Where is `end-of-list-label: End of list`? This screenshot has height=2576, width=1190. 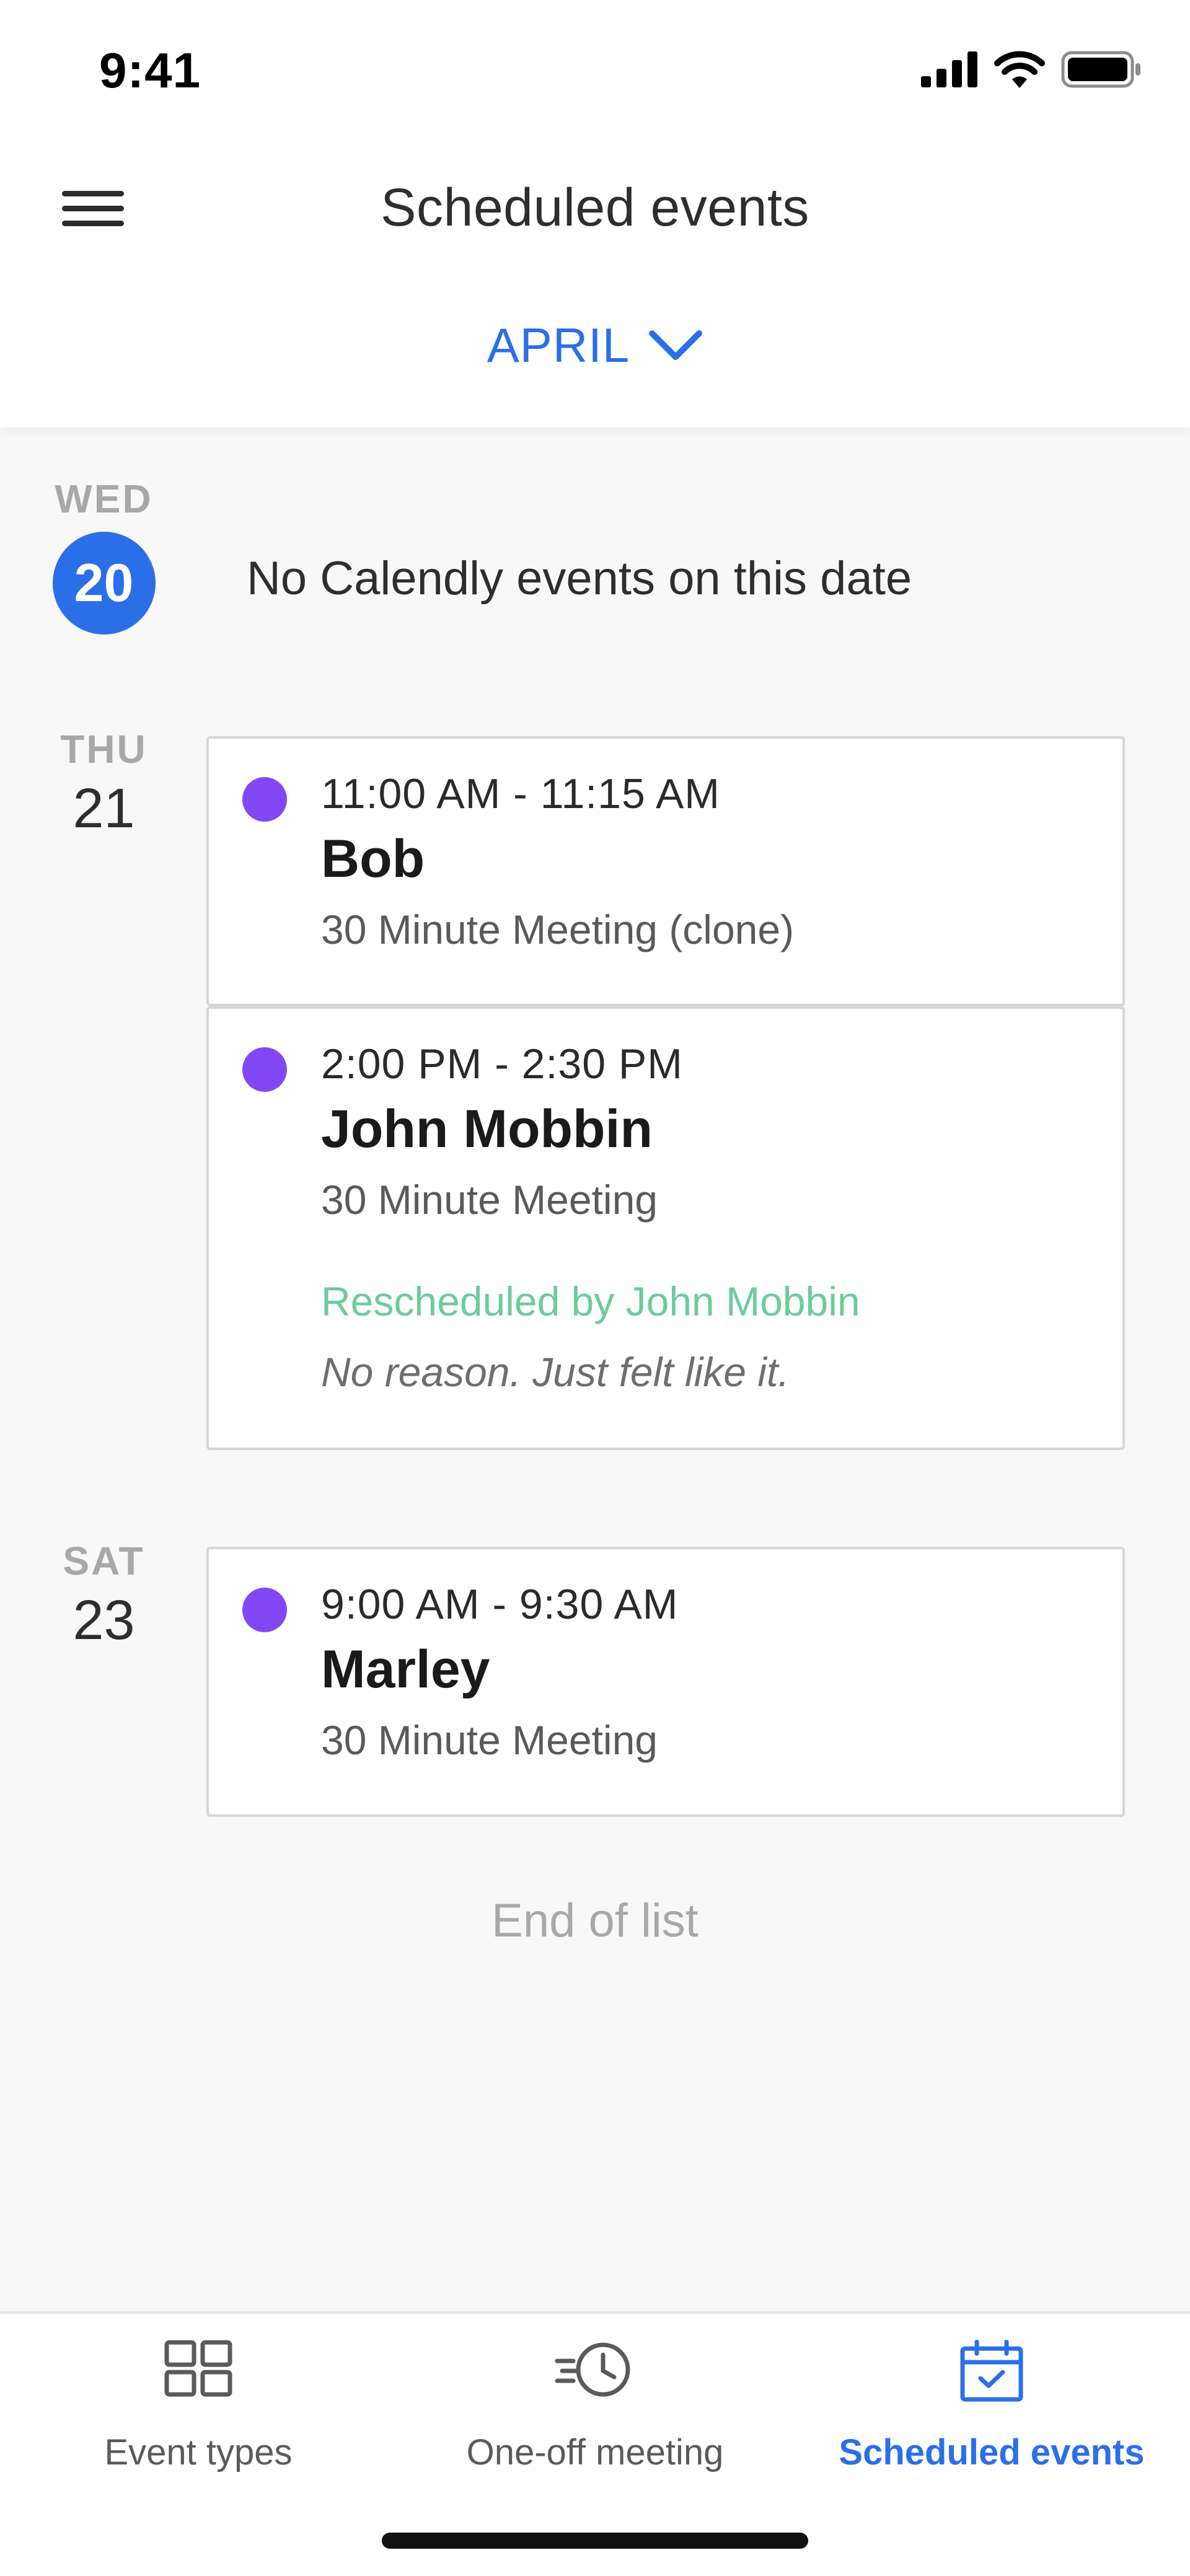
end-of-list-label: End of list is located at coordinates (595, 1920).